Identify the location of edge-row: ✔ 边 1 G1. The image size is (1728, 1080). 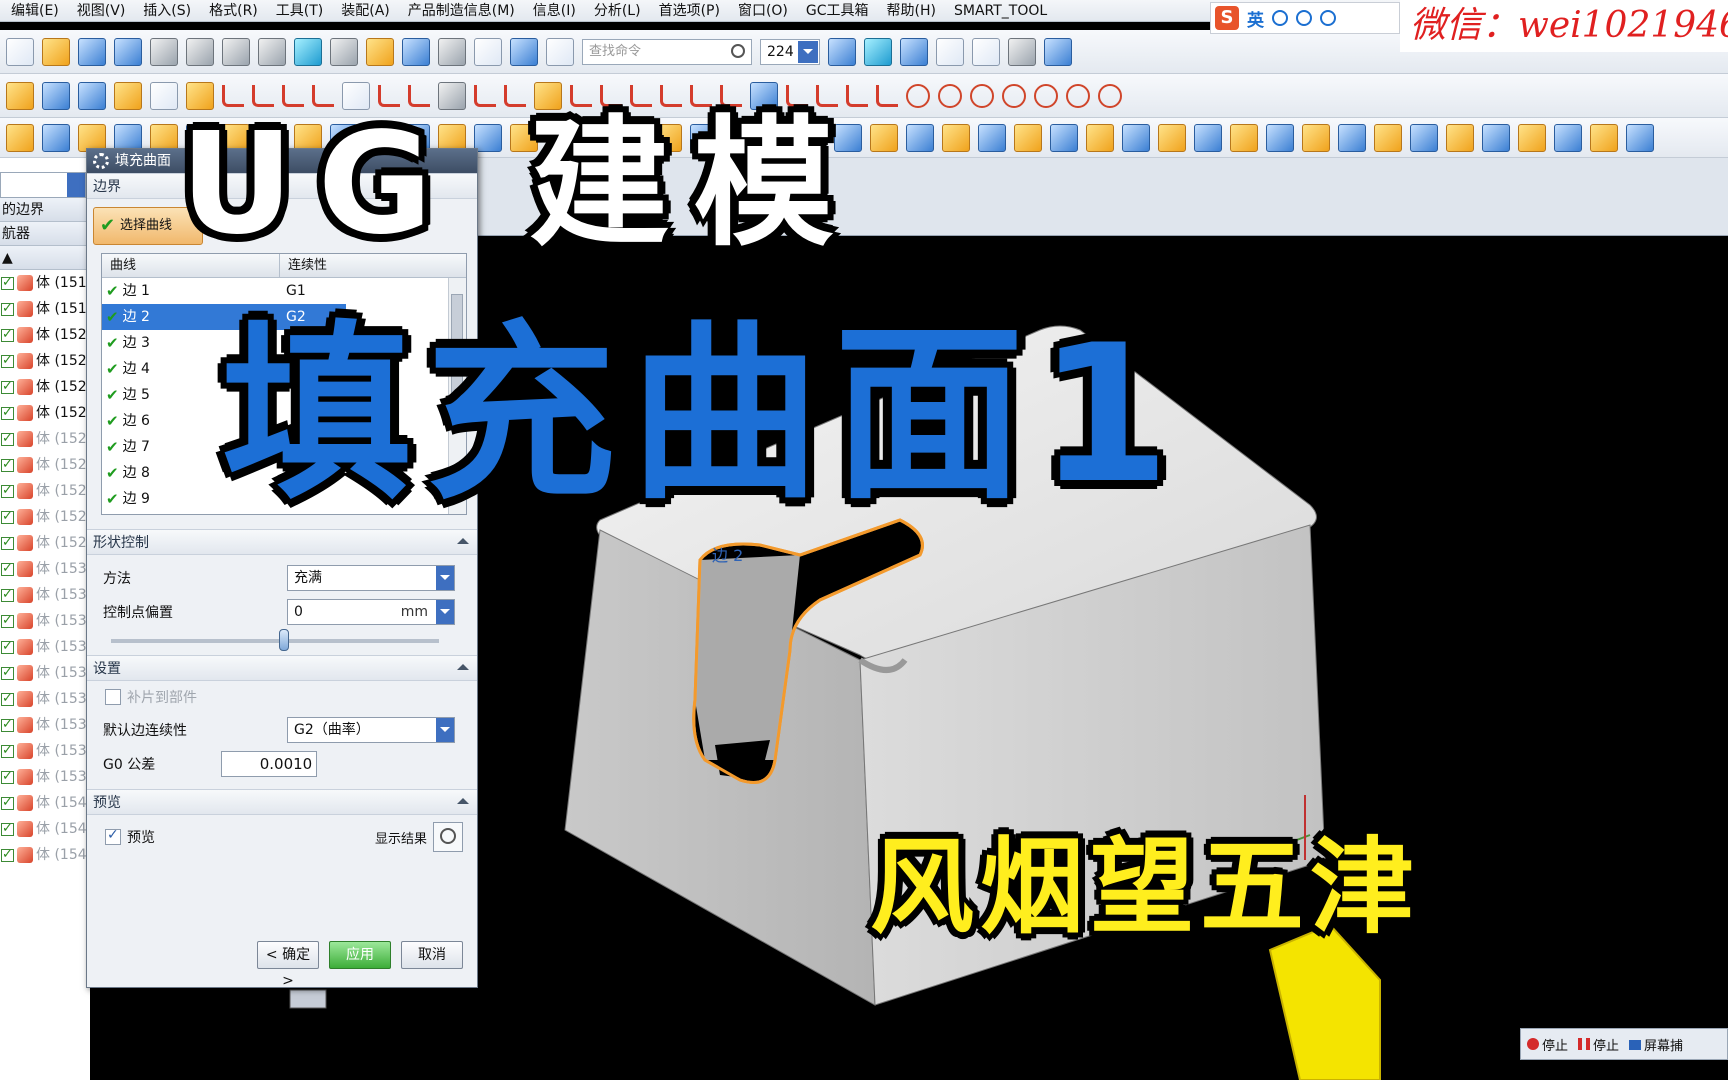
(284, 291).